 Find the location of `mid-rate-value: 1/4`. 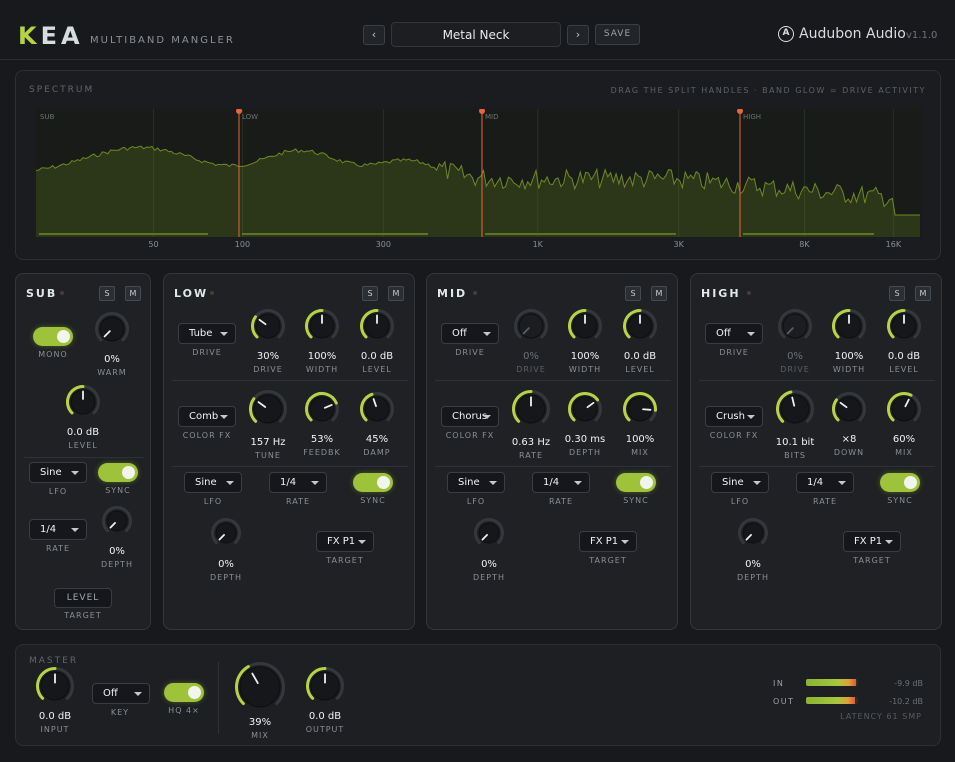

mid-rate-value: 1/4 is located at coordinates (551, 482).